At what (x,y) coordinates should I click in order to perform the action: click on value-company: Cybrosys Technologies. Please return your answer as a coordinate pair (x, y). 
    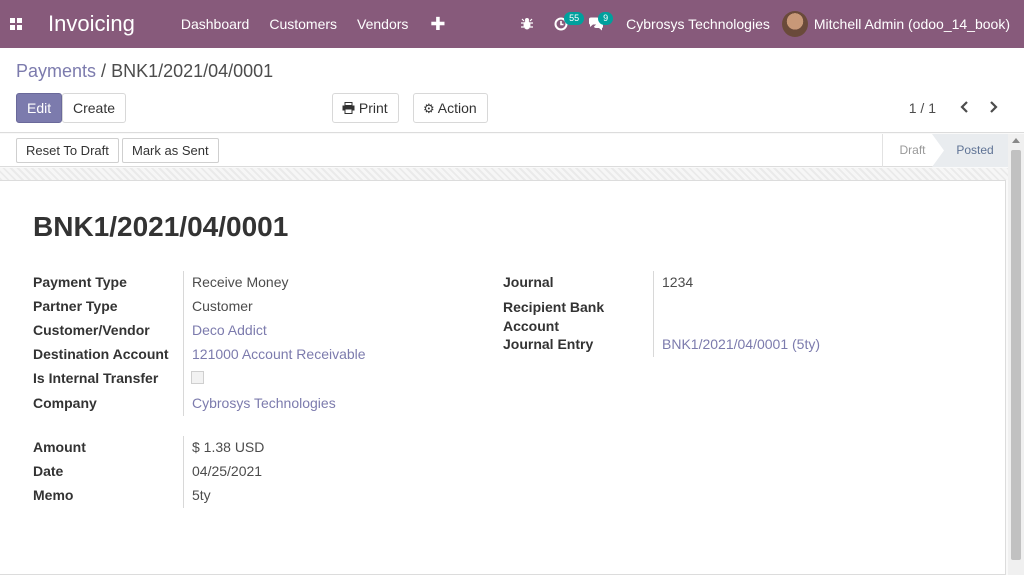
    Looking at the image, I should click on (264, 403).